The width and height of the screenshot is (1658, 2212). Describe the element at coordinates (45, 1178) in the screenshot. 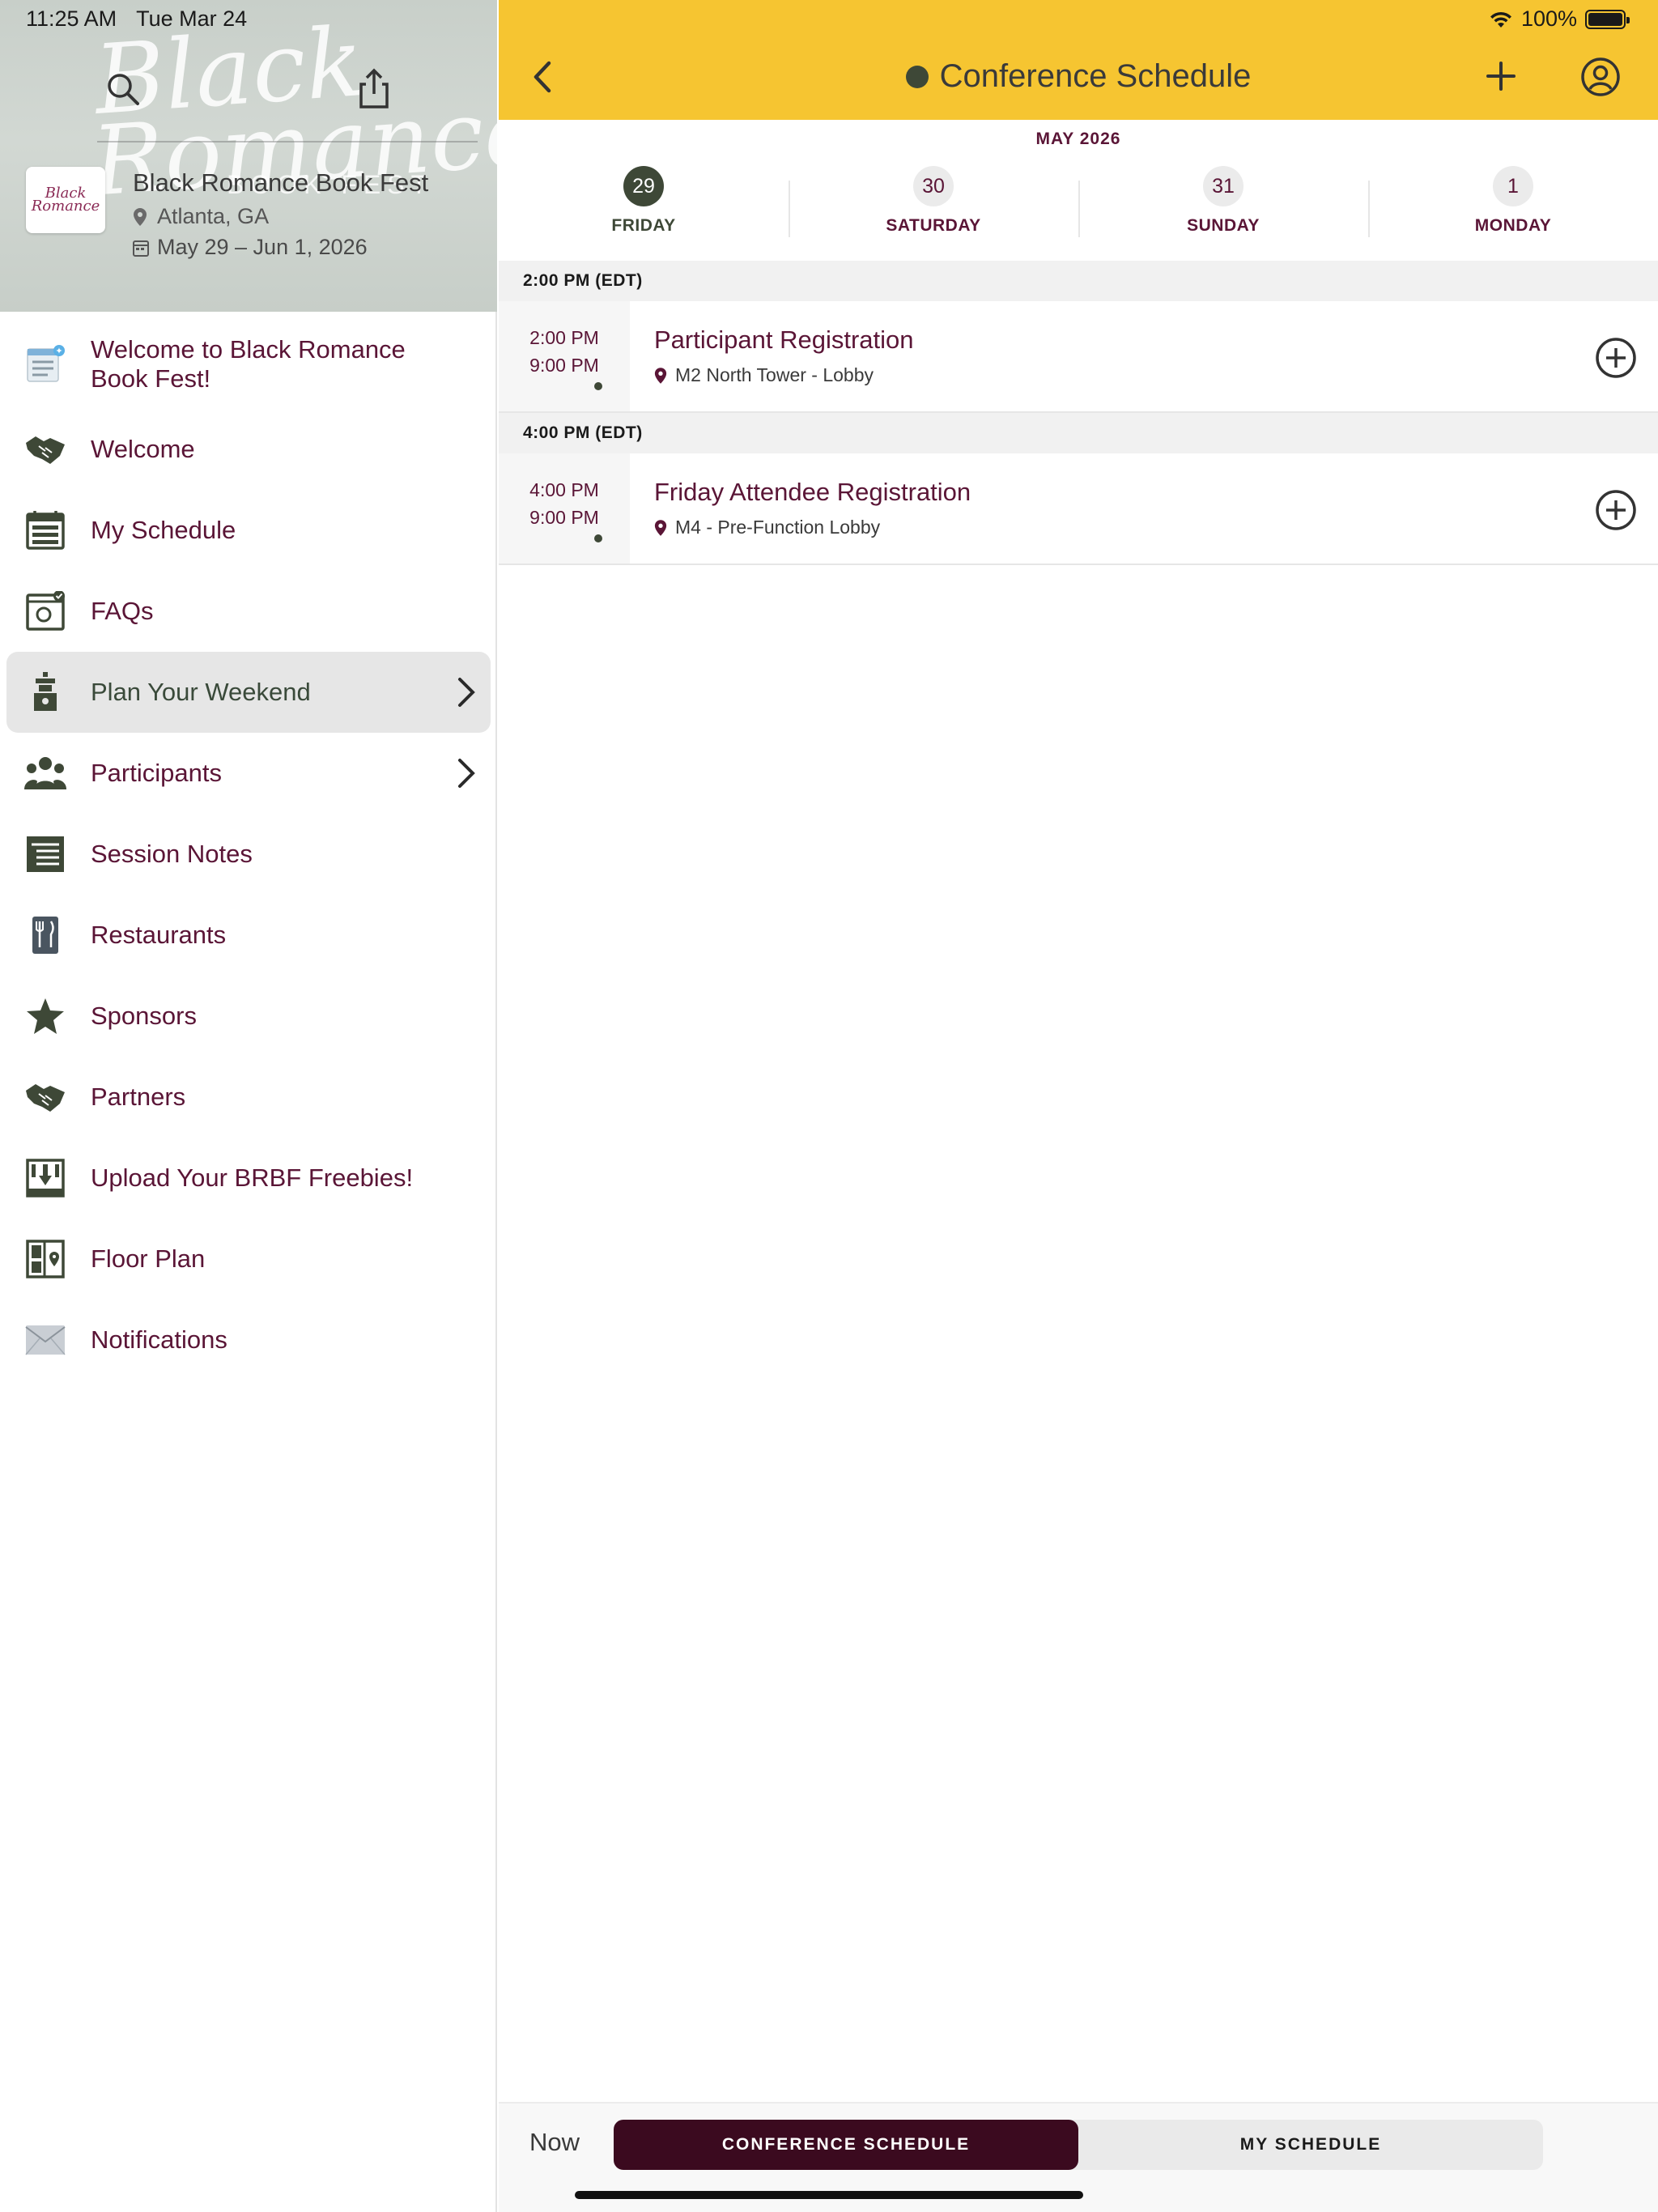

I see `upload-icon` at that location.